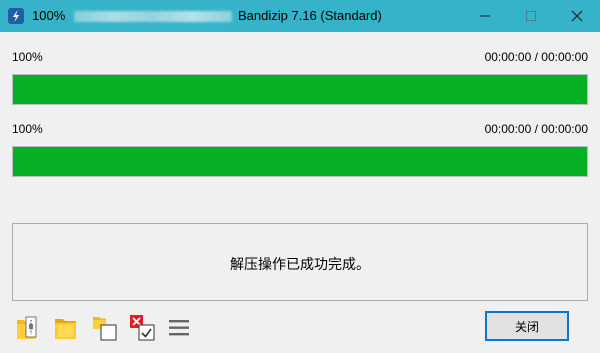 This screenshot has width=600, height=353. Describe the element at coordinates (66, 328) in the screenshot. I see `folder-icon` at that location.